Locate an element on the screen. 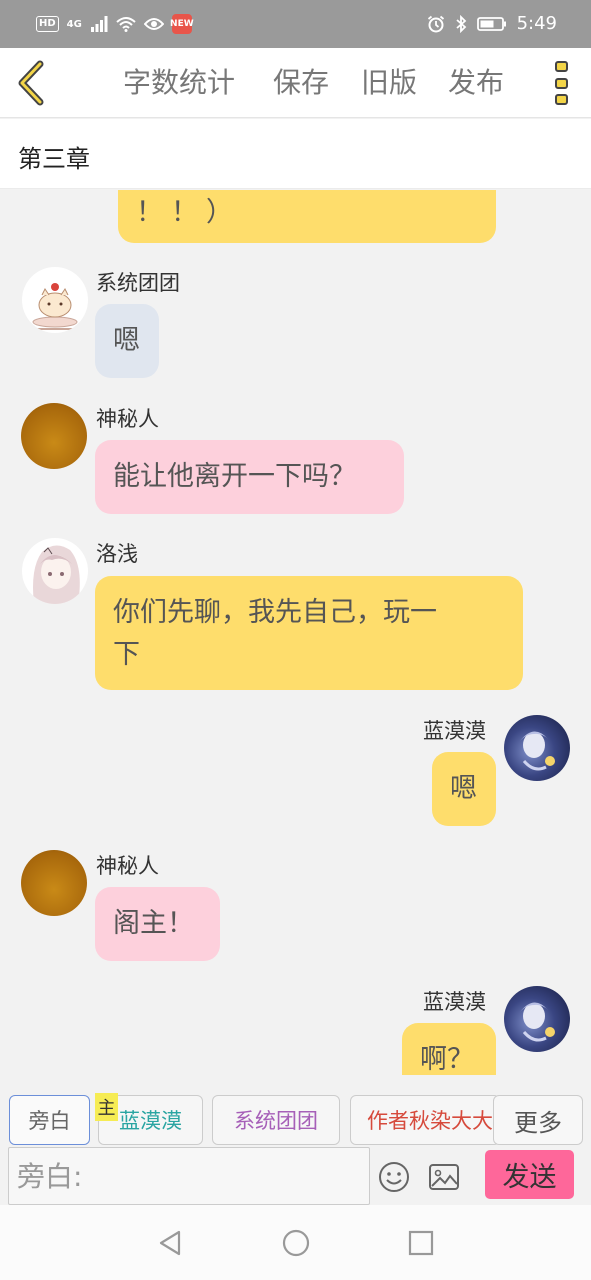 Image resolution: width=591 pixels, height=1280 pixels. more-vertical-icon is located at coordinates (561, 66).